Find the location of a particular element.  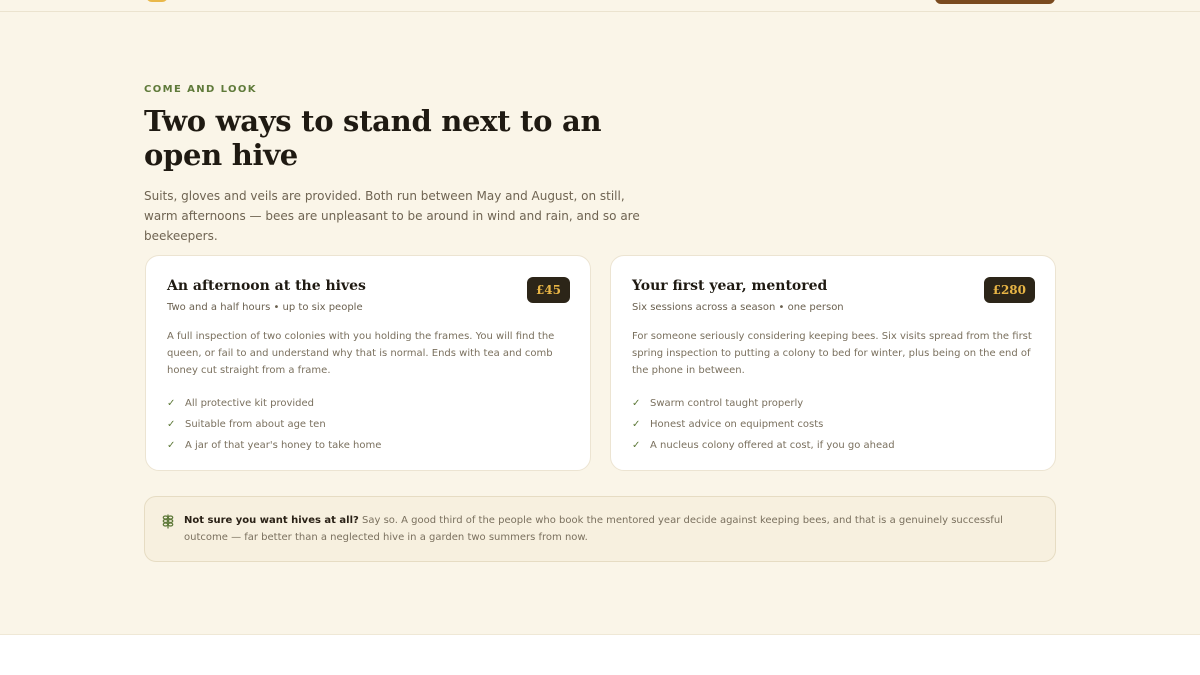

feature-label: Honest advice on equipment costs is located at coordinates (737, 424).